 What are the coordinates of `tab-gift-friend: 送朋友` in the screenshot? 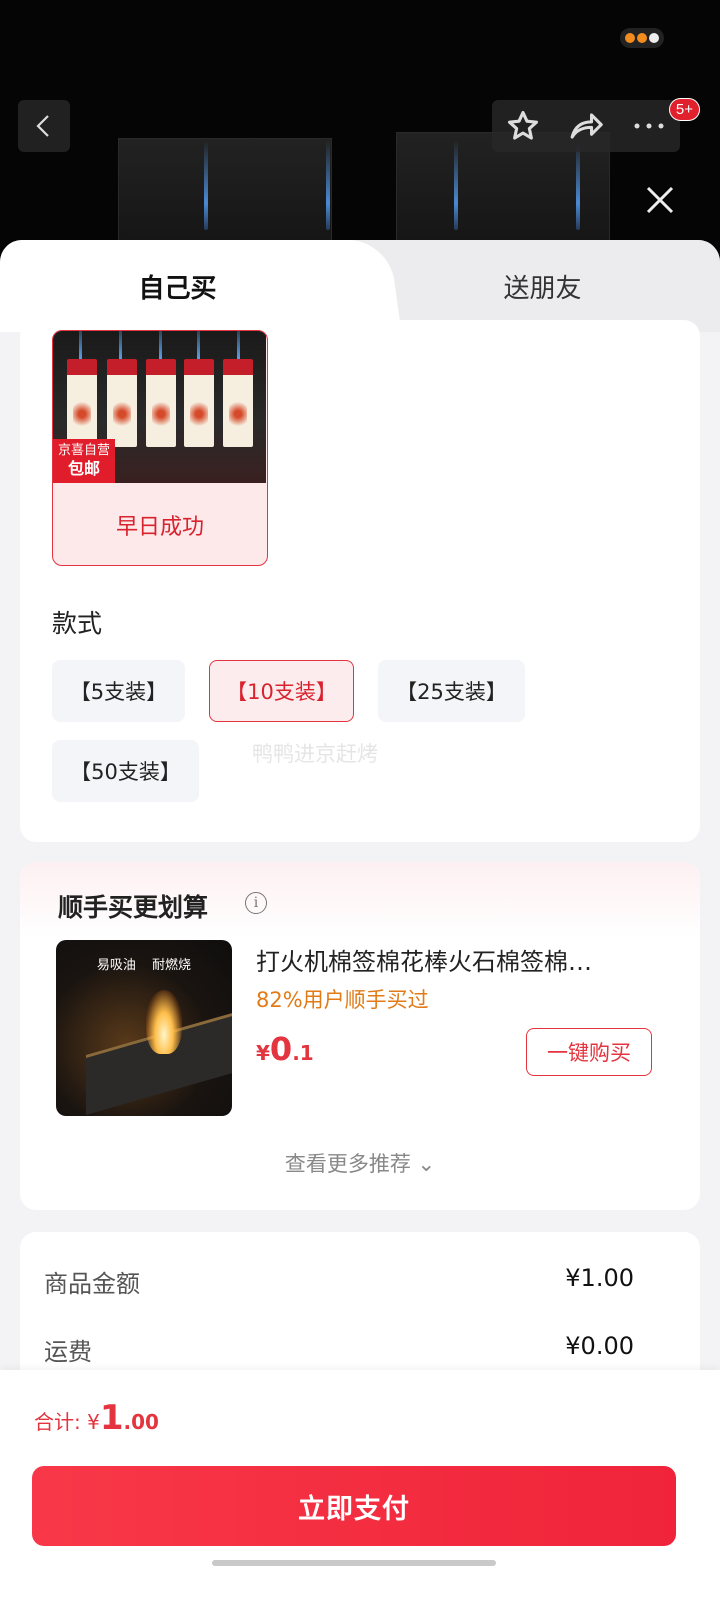 It's located at (537, 286).